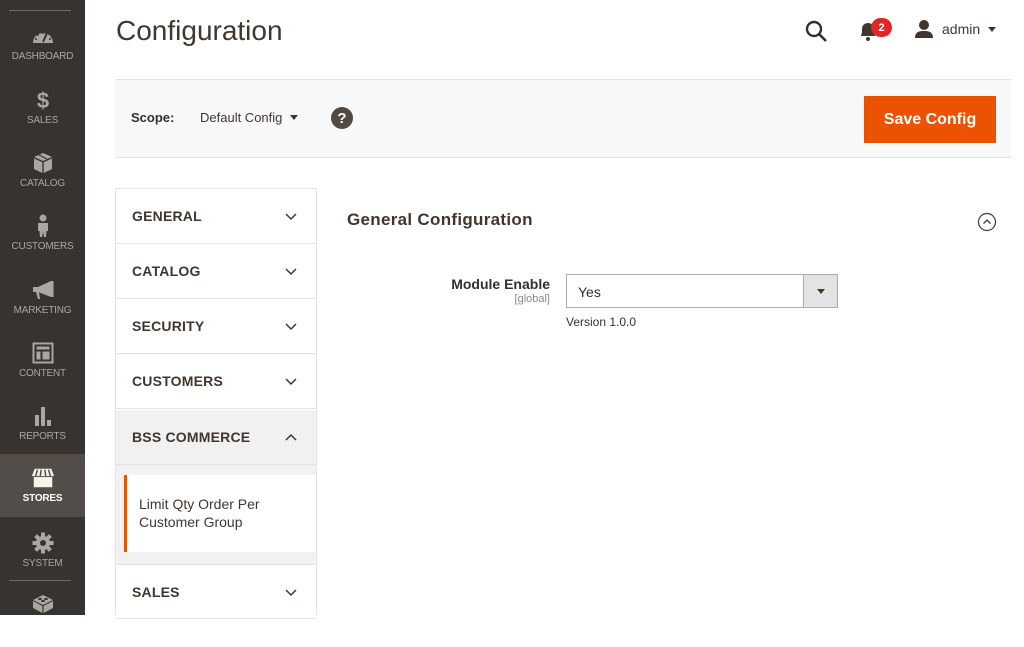  What do you see at coordinates (153, 117) in the screenshot?
I see `scope-label: Scope:` at bounding box center [153, 117].